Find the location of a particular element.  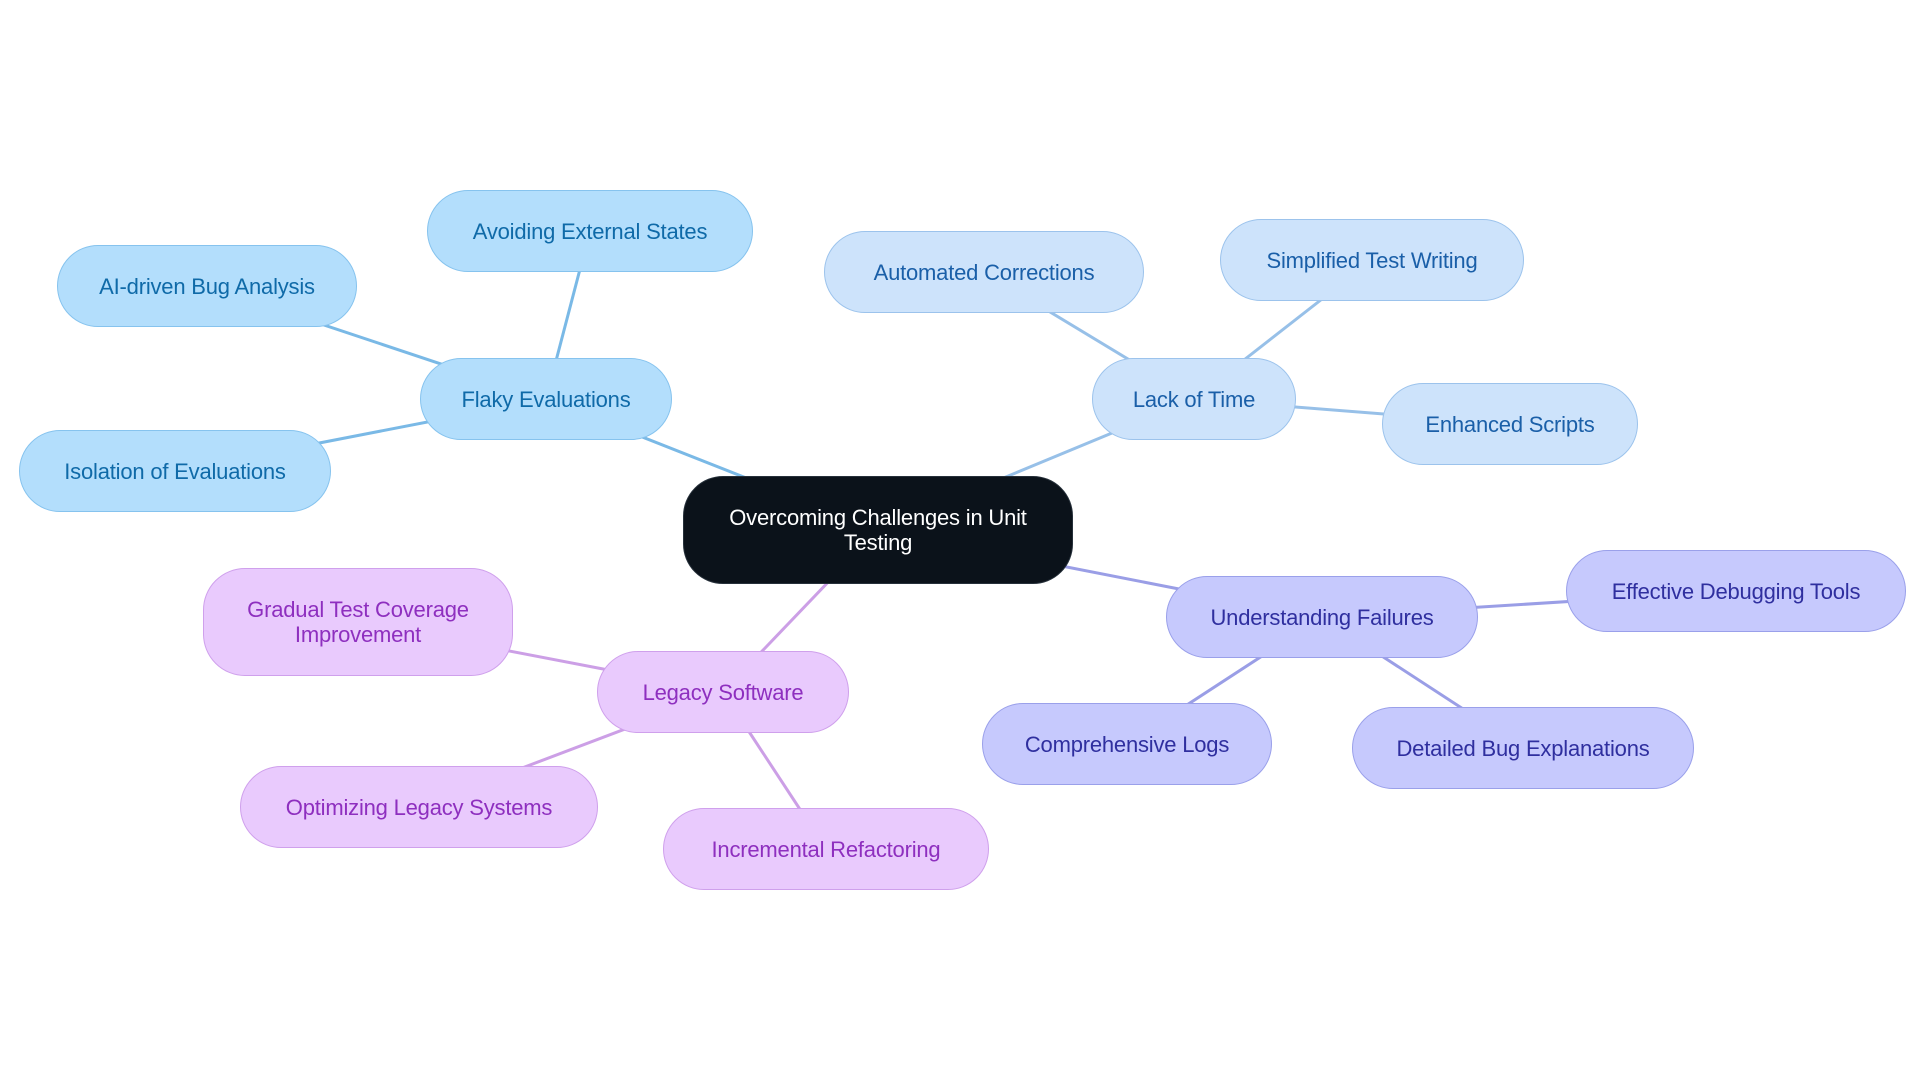

branch-node-legacy-software: Legacy Software is located at coordinates (723, 692).